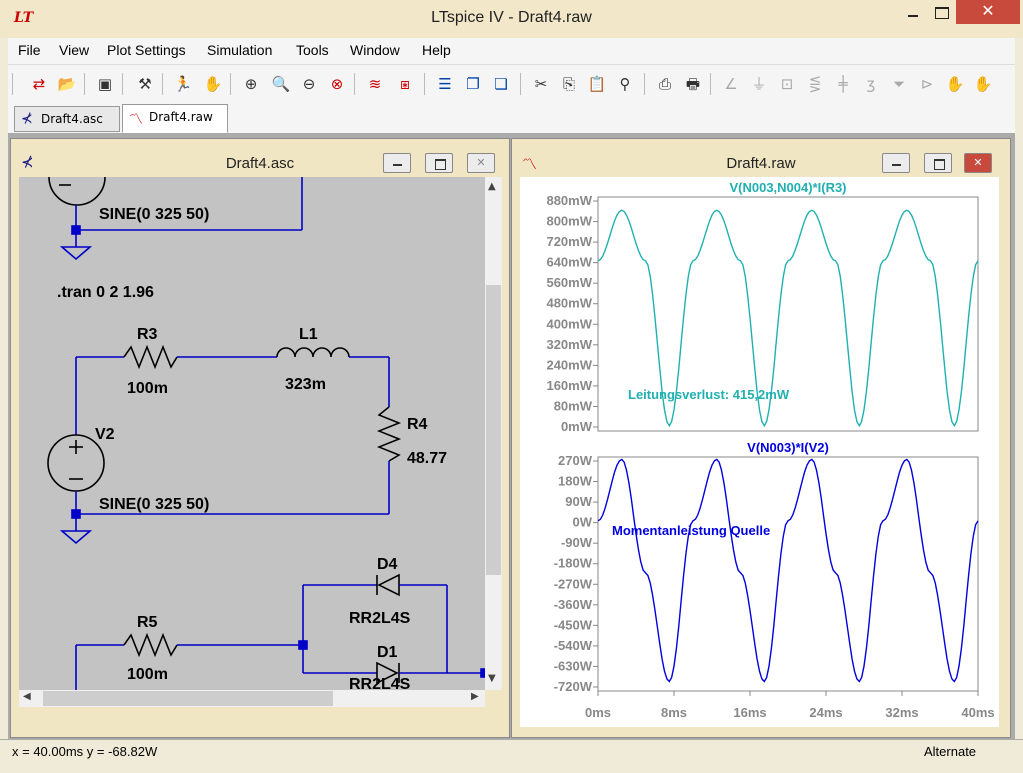 The image size is (1023, 773). What do you see at coordinates (871, 84) in the screenshot?
I see `inductor-icon: ʒ` at bounding box center [871, 84].